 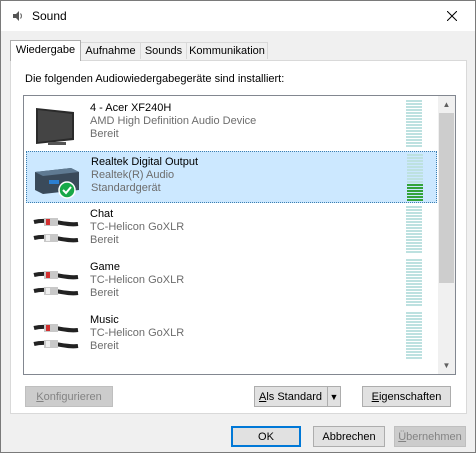 I want to click on device-driver: AMD High Definition Audio Device, so click(x=173, y=121).